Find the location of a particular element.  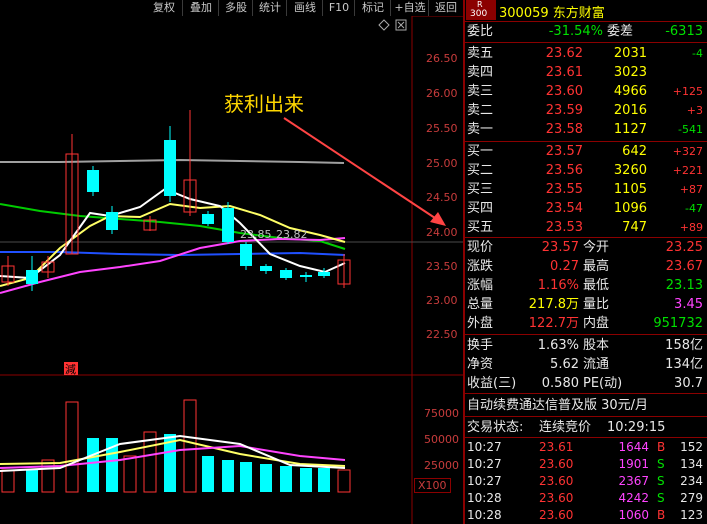

level-price: 23.56 is located at coordinates (564, 170).